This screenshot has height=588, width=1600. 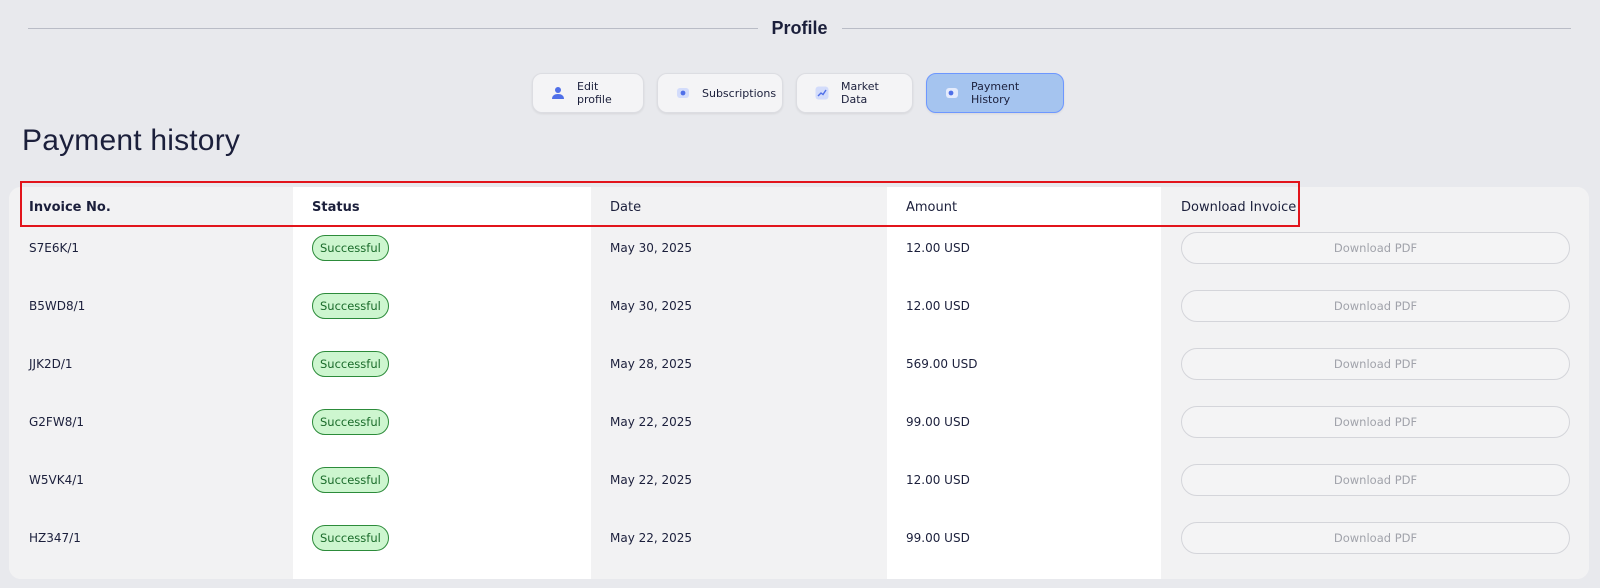 I want to click on profile-title: Profile, so click(x=799, y=27).